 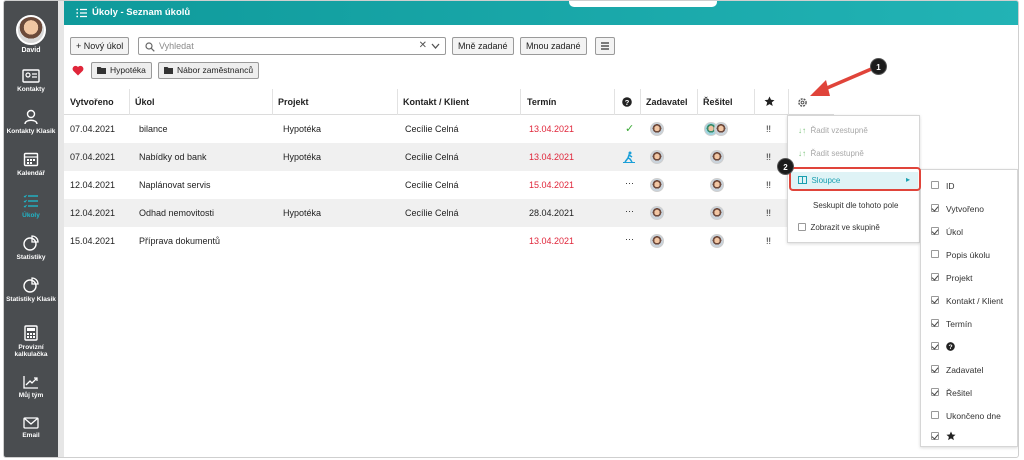 I want to click on header-tab, so click(x=643, y=4).